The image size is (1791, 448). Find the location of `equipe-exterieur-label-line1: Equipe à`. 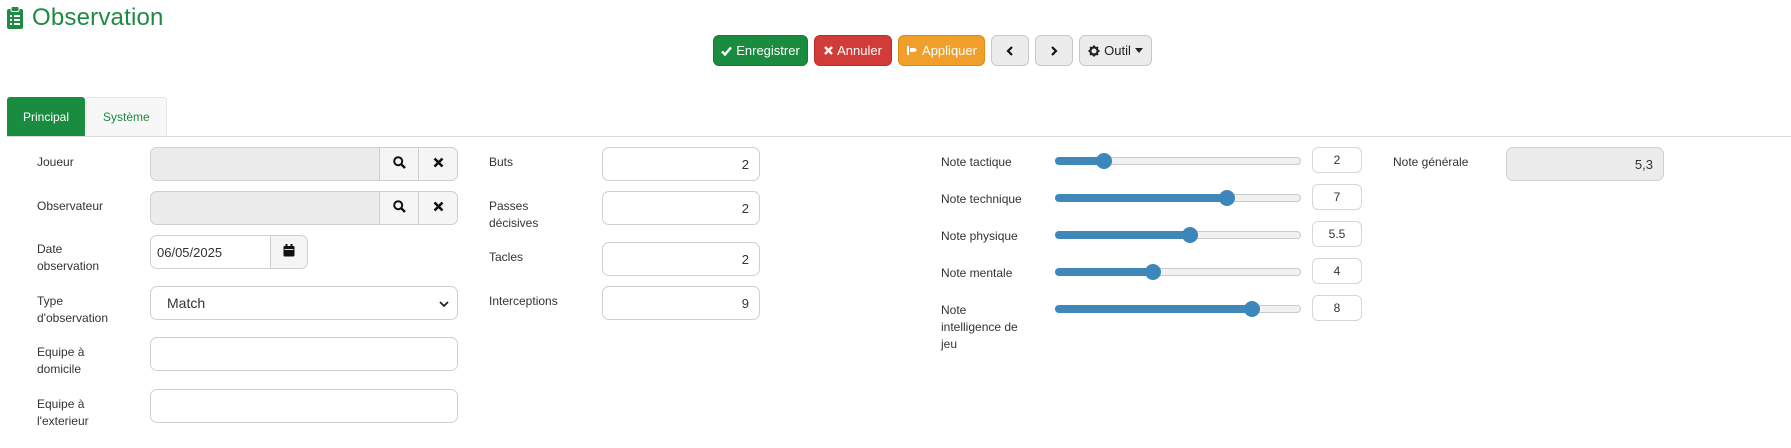

equipe-exterieur-label-line1: Equipe à is located at coordinates (61, 404).